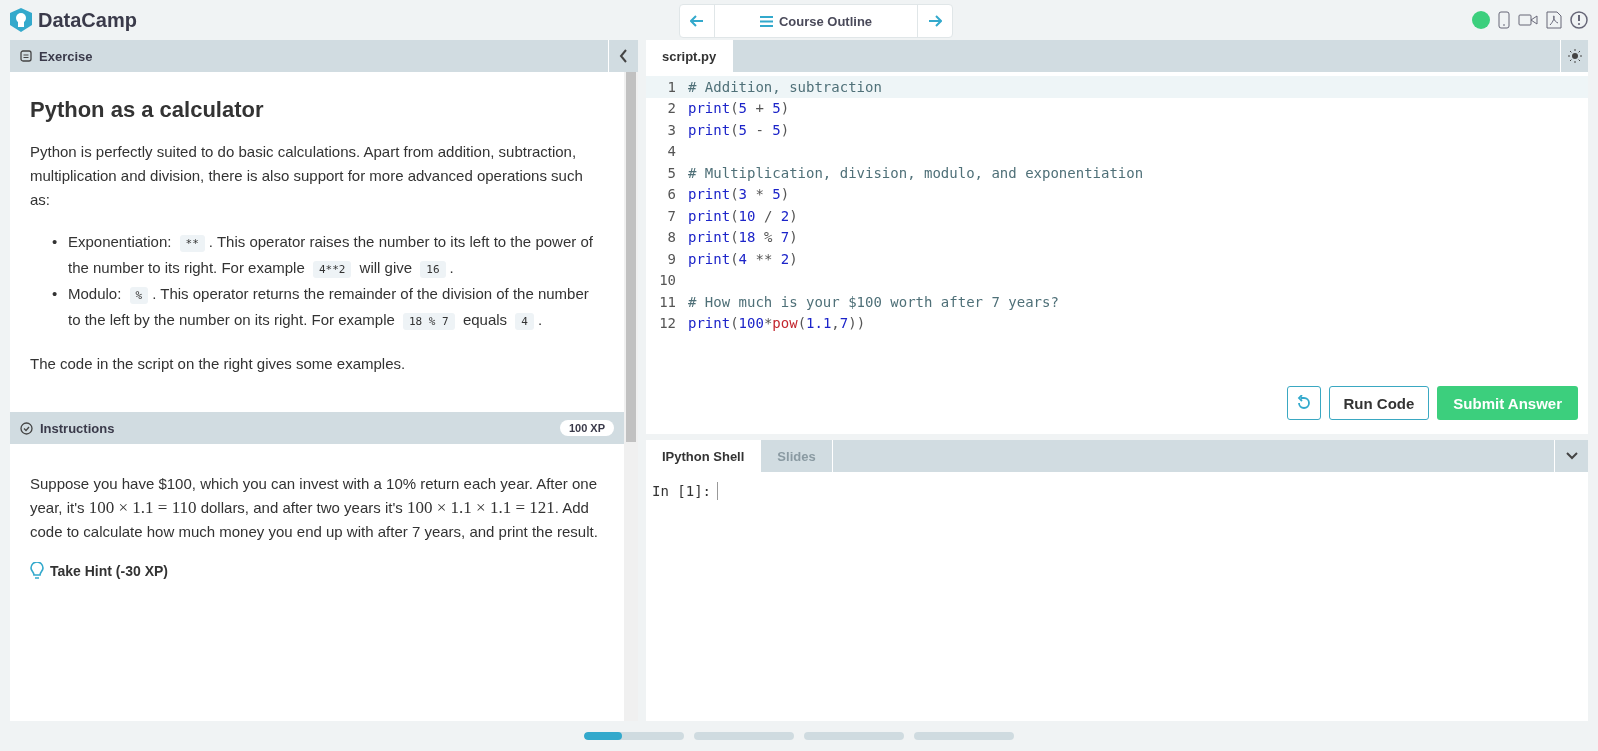 The width and height of the screenshot is (1598, 751). What do you see at coordinates (671, 151) in the screenshot?
I see `line-number: 4` at bounding box center [671, 151].